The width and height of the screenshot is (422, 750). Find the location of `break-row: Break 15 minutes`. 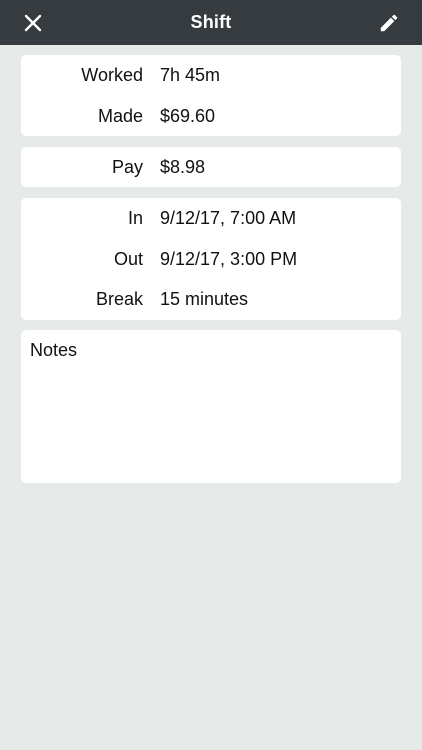

break-row: Break 15 minutes is located at coordinates (211, 299).